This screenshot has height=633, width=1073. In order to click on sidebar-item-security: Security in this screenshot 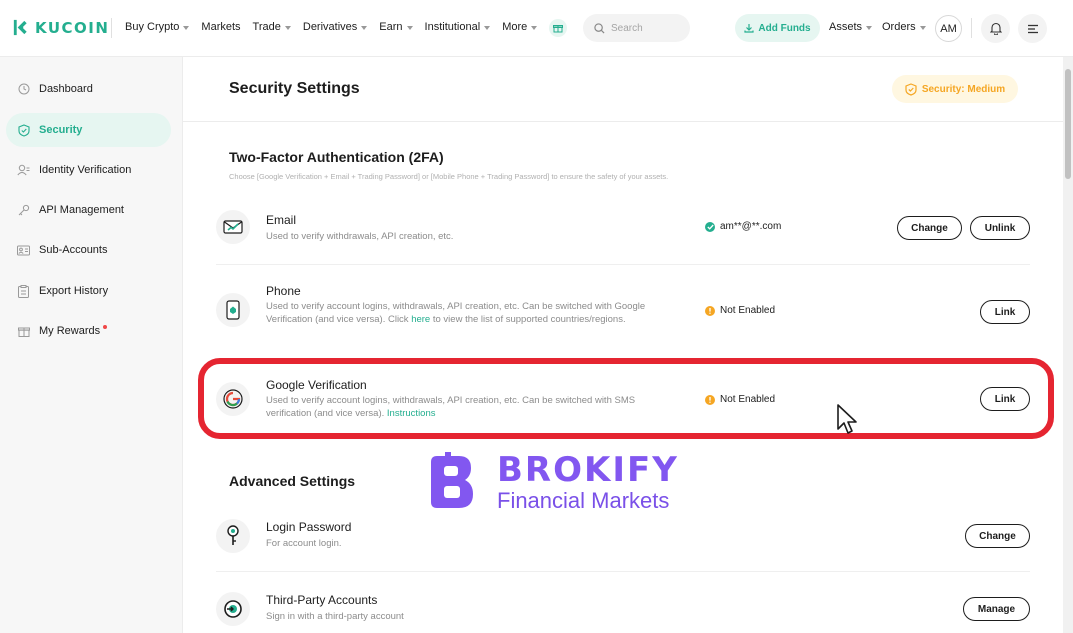, I will do `click(88, 130)`.